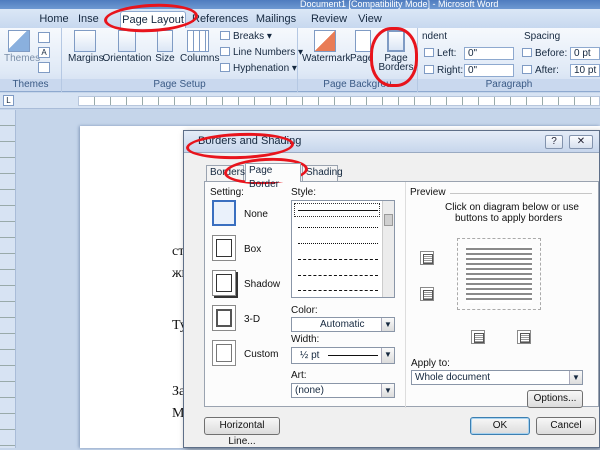  What do you see at coordinates (30, 85) in the screenshot?
I see `group-themes-label: Themes` at bounding box center [30, 85].